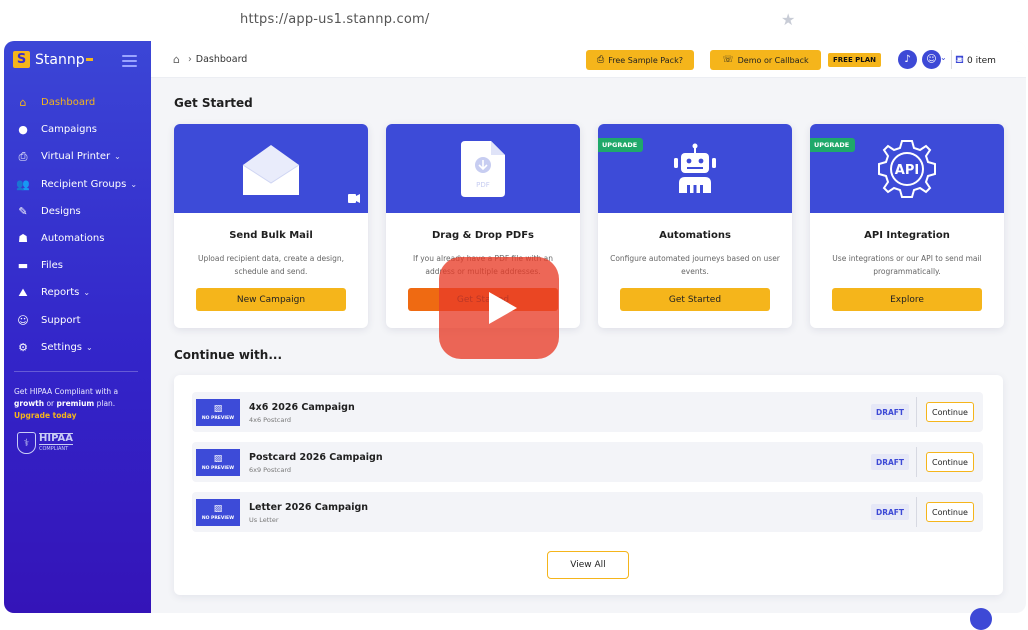 The height and width of the screenshot is (630, 1028). I want to click on plan-badge: FREE PLAN, so click(855, 60).